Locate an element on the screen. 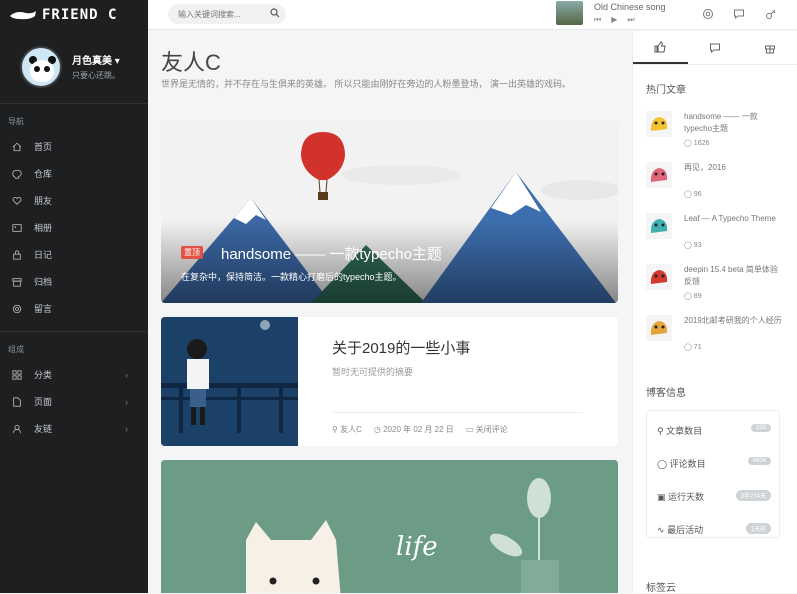 This screenshot has height=594, width=797. grid-icon is located at coordinates (17, 374).